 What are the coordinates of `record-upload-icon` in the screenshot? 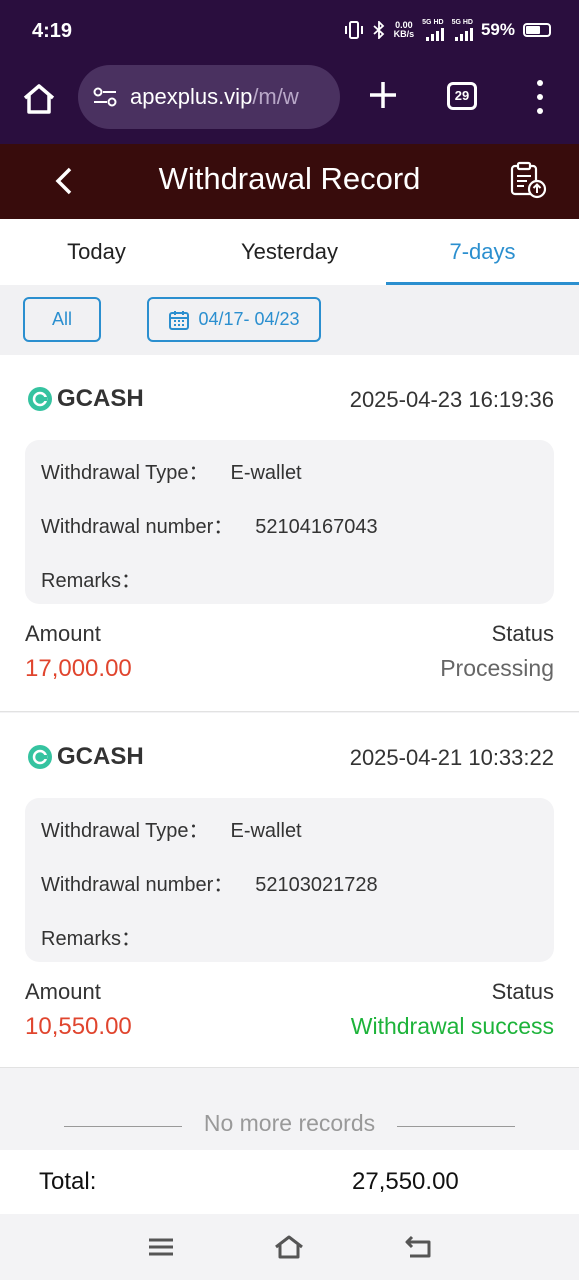 It's located at (528, 180).